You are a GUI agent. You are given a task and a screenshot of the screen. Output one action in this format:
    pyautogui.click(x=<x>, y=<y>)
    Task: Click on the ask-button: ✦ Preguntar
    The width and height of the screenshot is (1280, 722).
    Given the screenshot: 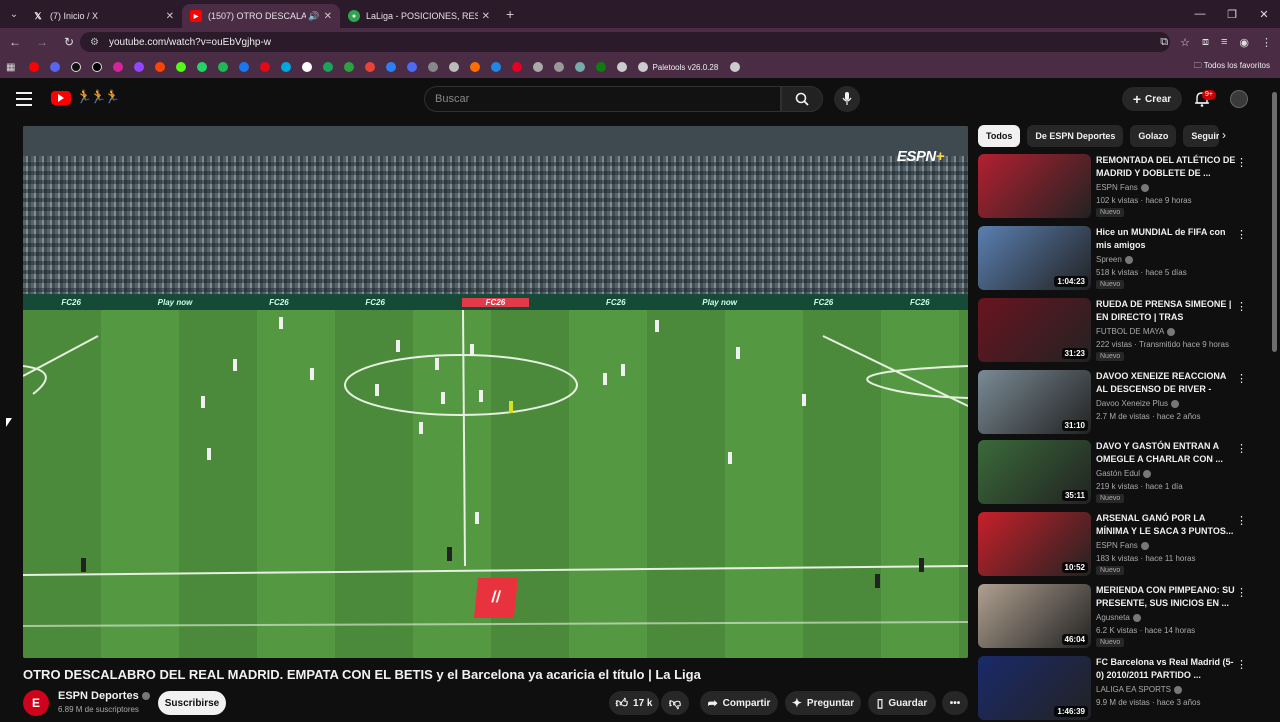 What is the action you would take?
    pyautogui.click(x=823, y=703)
    